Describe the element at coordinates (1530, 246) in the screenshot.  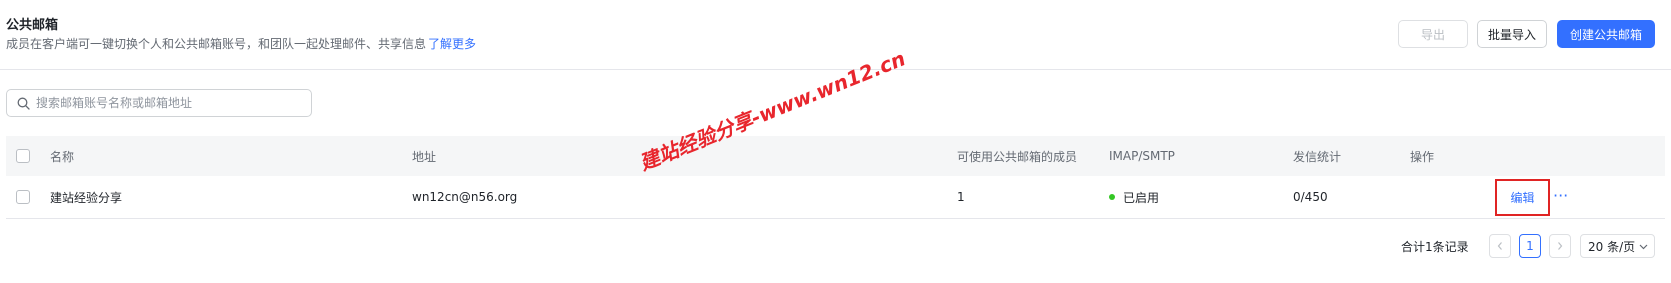
I see `page-number-button: 1` at that location.